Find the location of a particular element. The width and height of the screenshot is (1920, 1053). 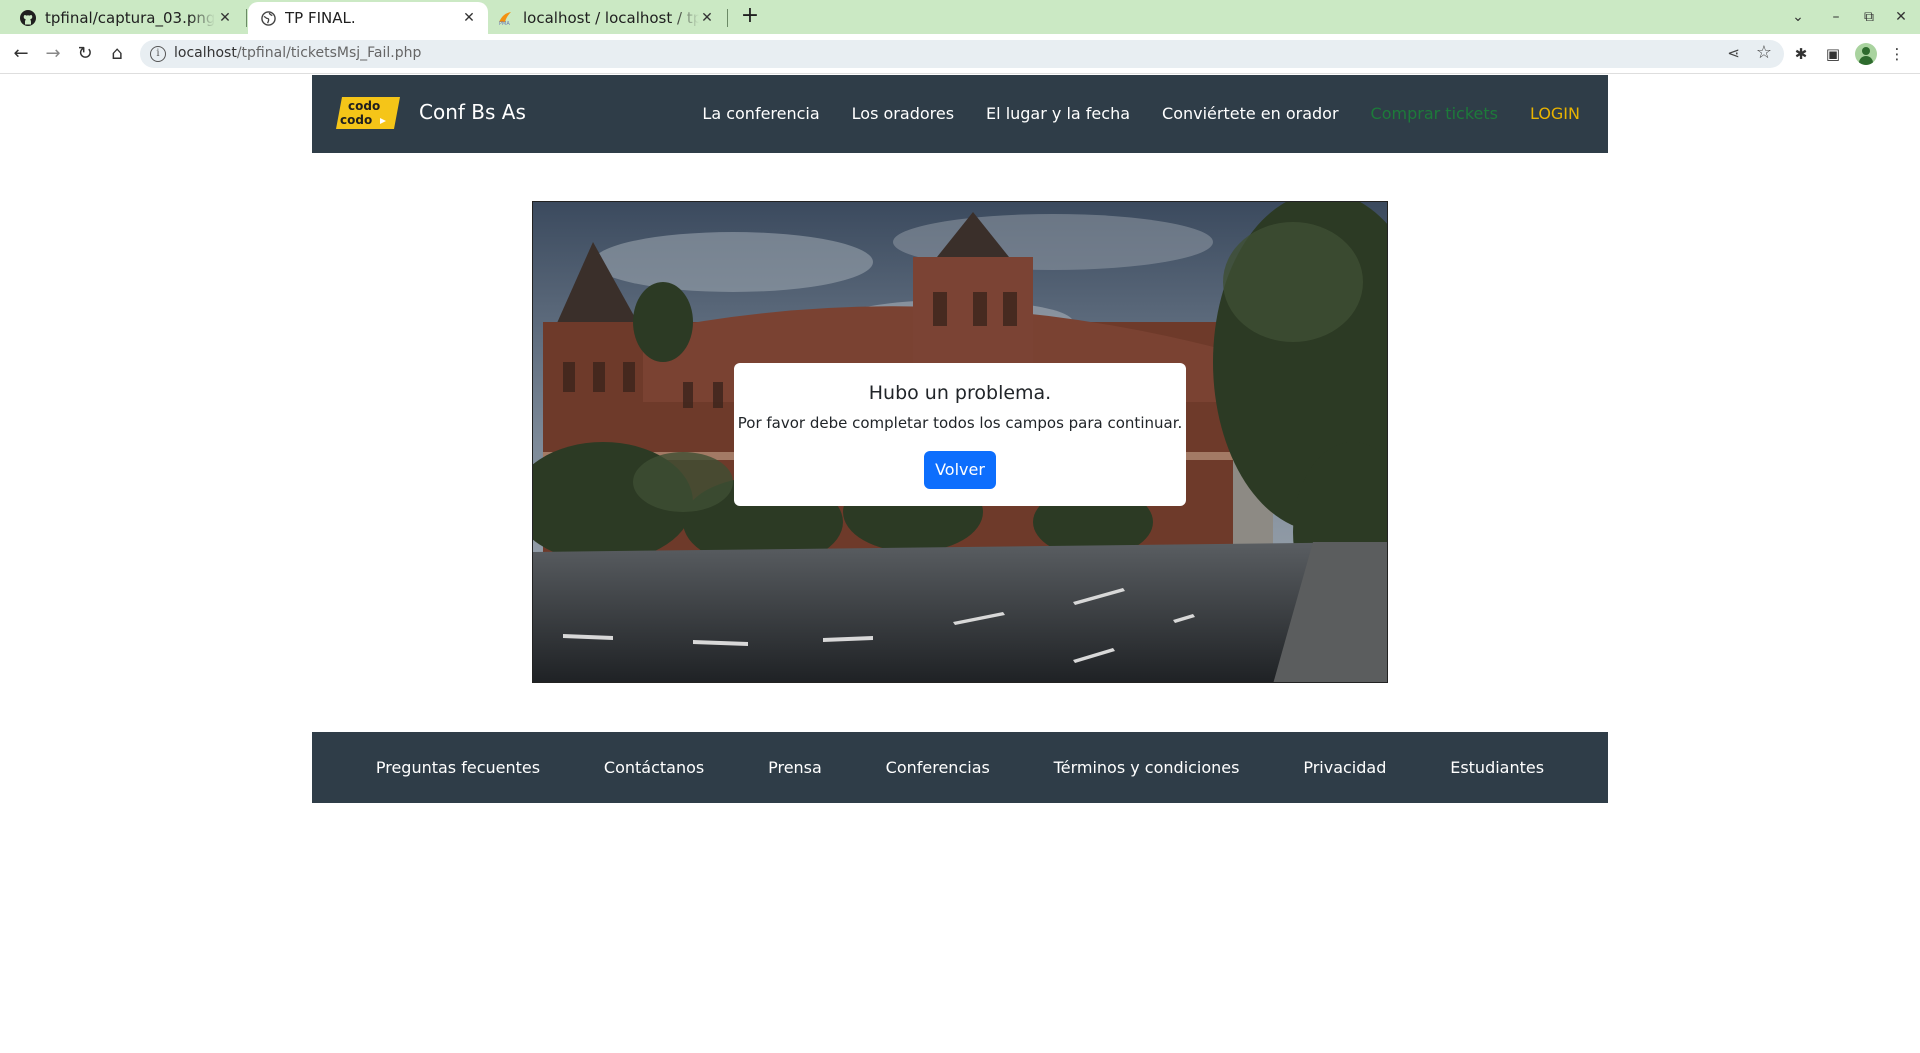

nav-la-conferencia: La conferencia is located at coordinates (760, 113).